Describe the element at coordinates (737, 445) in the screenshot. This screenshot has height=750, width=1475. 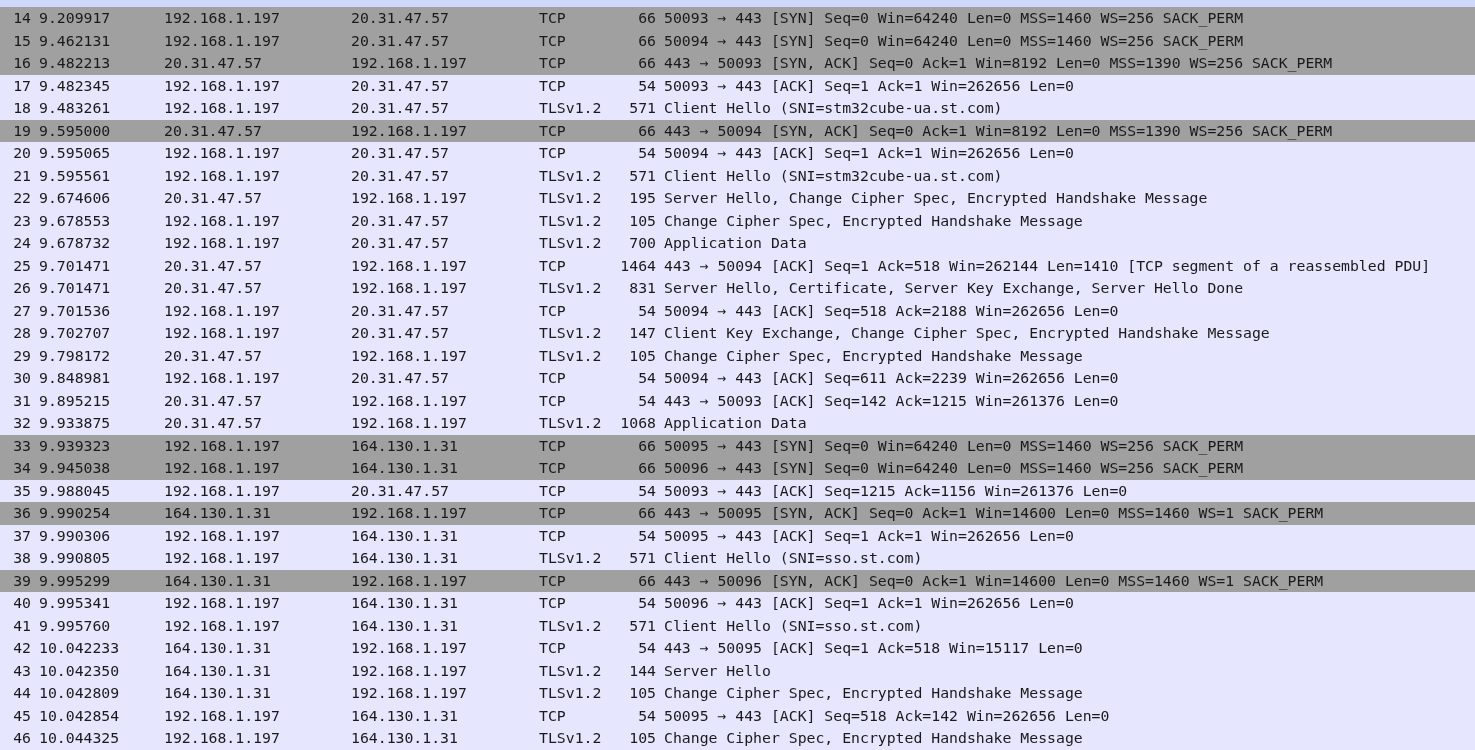
I see `packet-row: 33 9.939323 192.168.1.197 164.130.1.31 TCP 66 50095 → 443 [SYN] Seq=0 Win=64240 Len=0 MSS=1460 WS=256 SACK_PERM` at that location.